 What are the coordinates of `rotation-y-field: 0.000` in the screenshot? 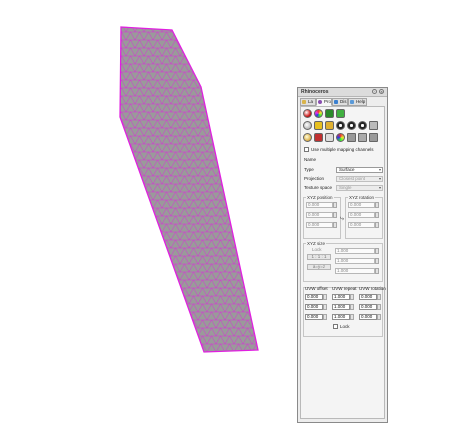 It's located at (361, 215).